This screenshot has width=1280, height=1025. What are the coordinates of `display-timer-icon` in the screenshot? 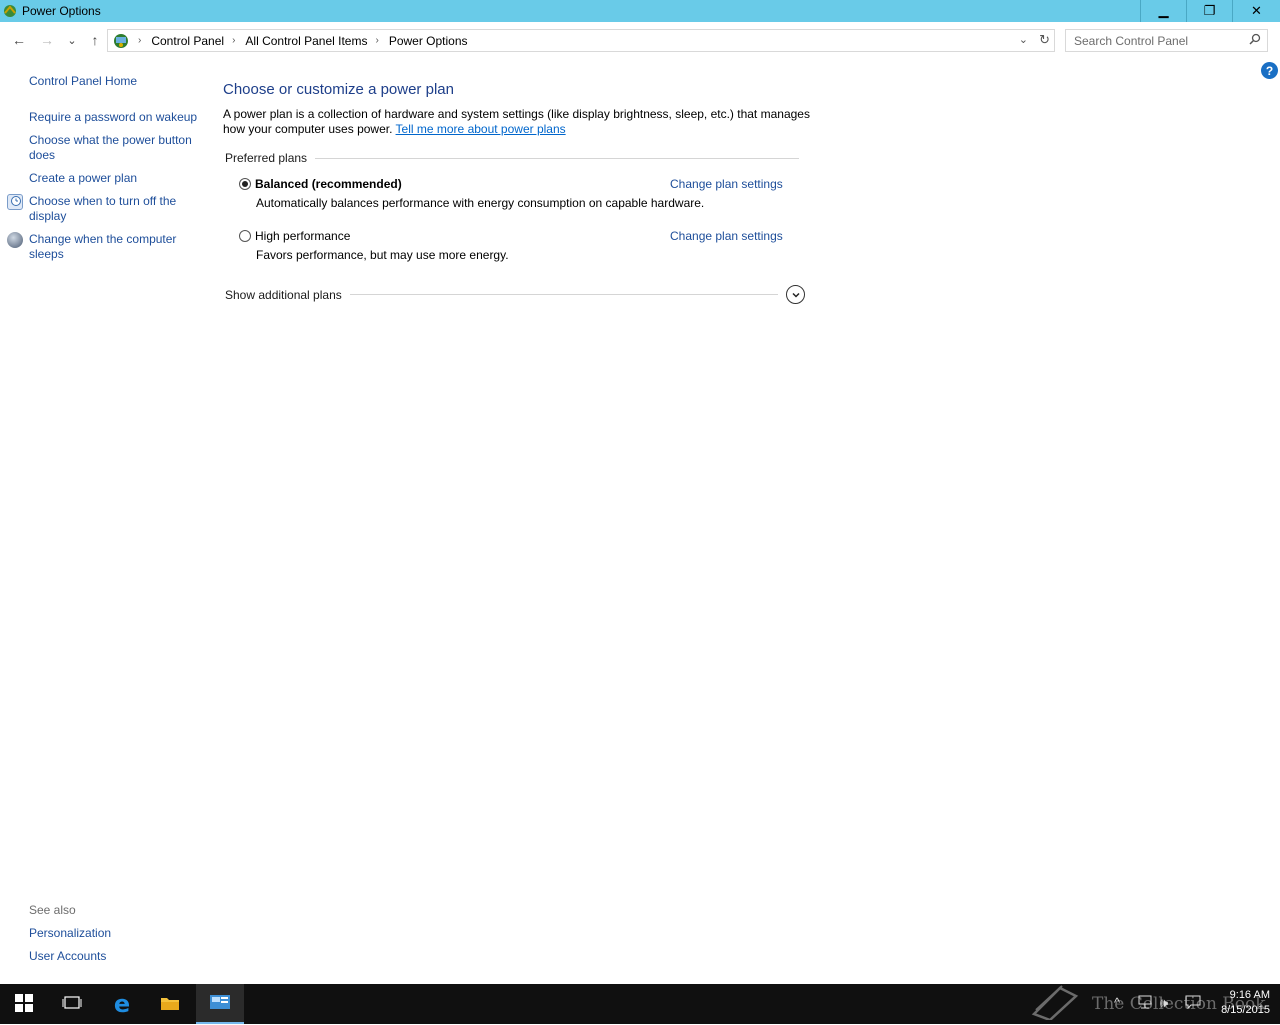 It's located at (15, 202).